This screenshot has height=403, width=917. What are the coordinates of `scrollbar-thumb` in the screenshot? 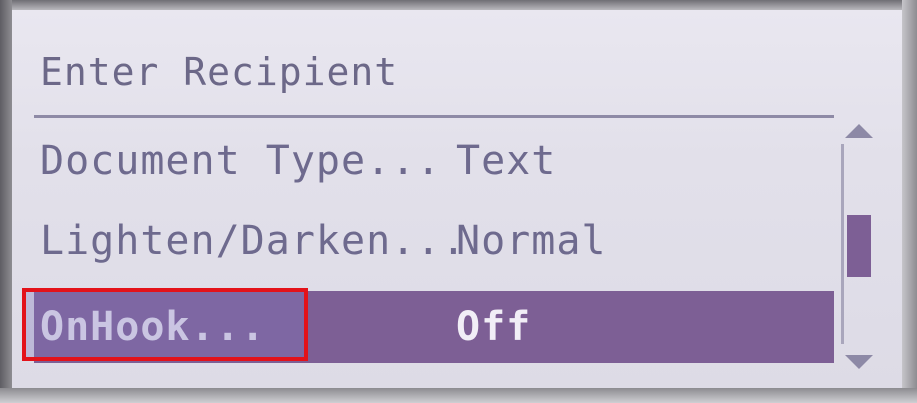 It's located at (859, 246).